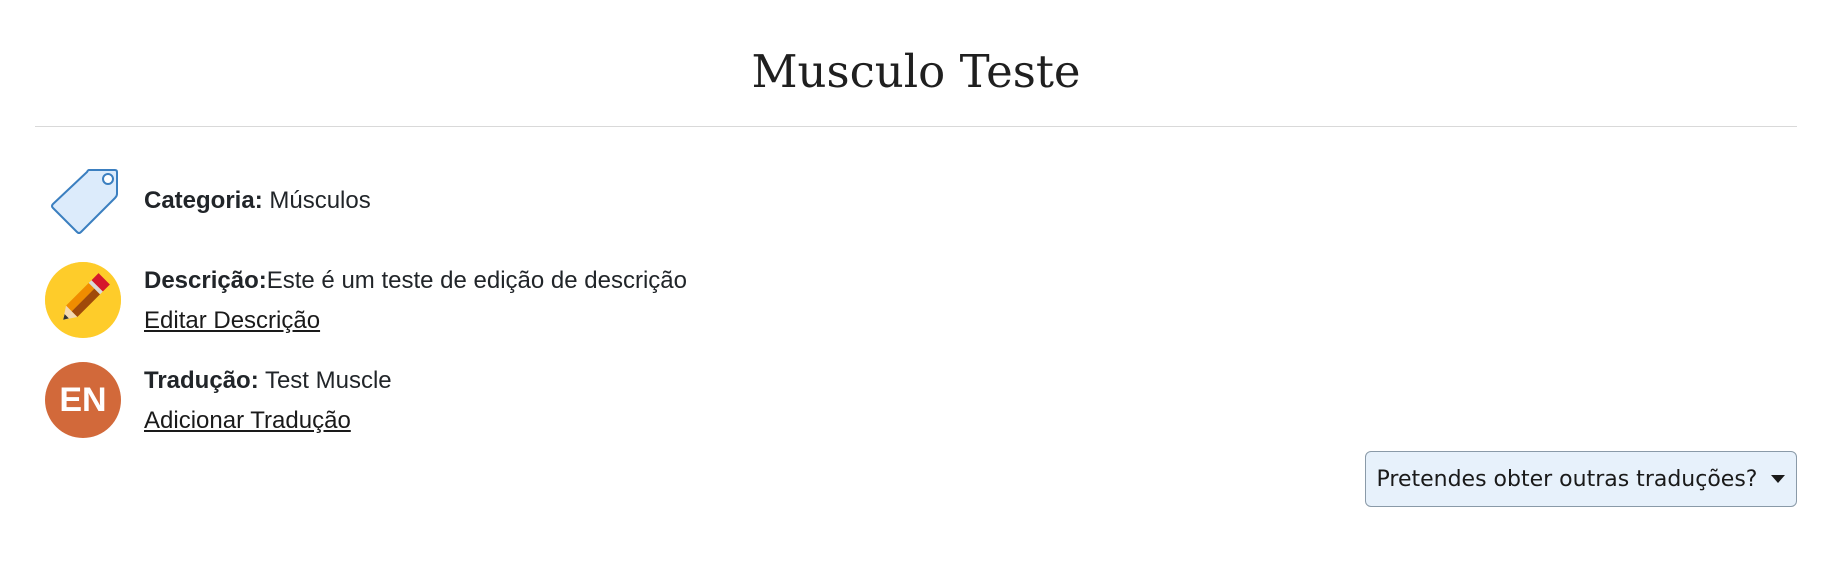  I want to click on category-text: Categoria: Músculos, so click(257, 201).